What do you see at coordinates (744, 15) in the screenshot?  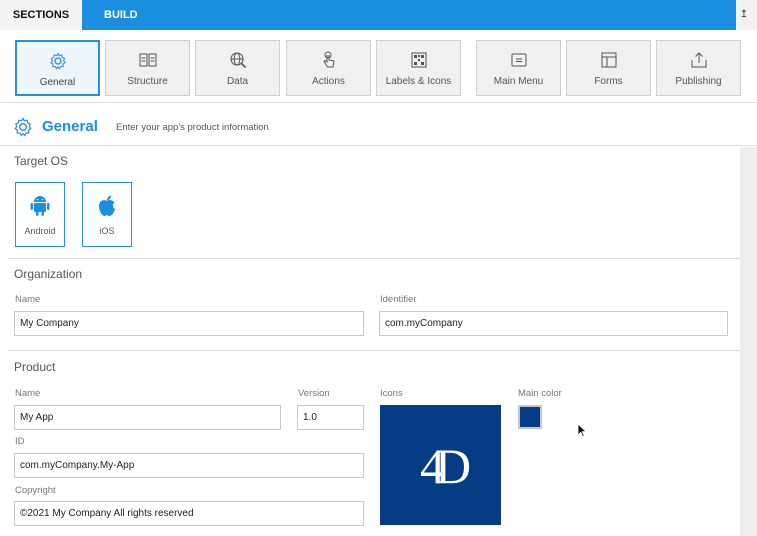 I see `export-icon: ↥` at bounding box center [744, 15].